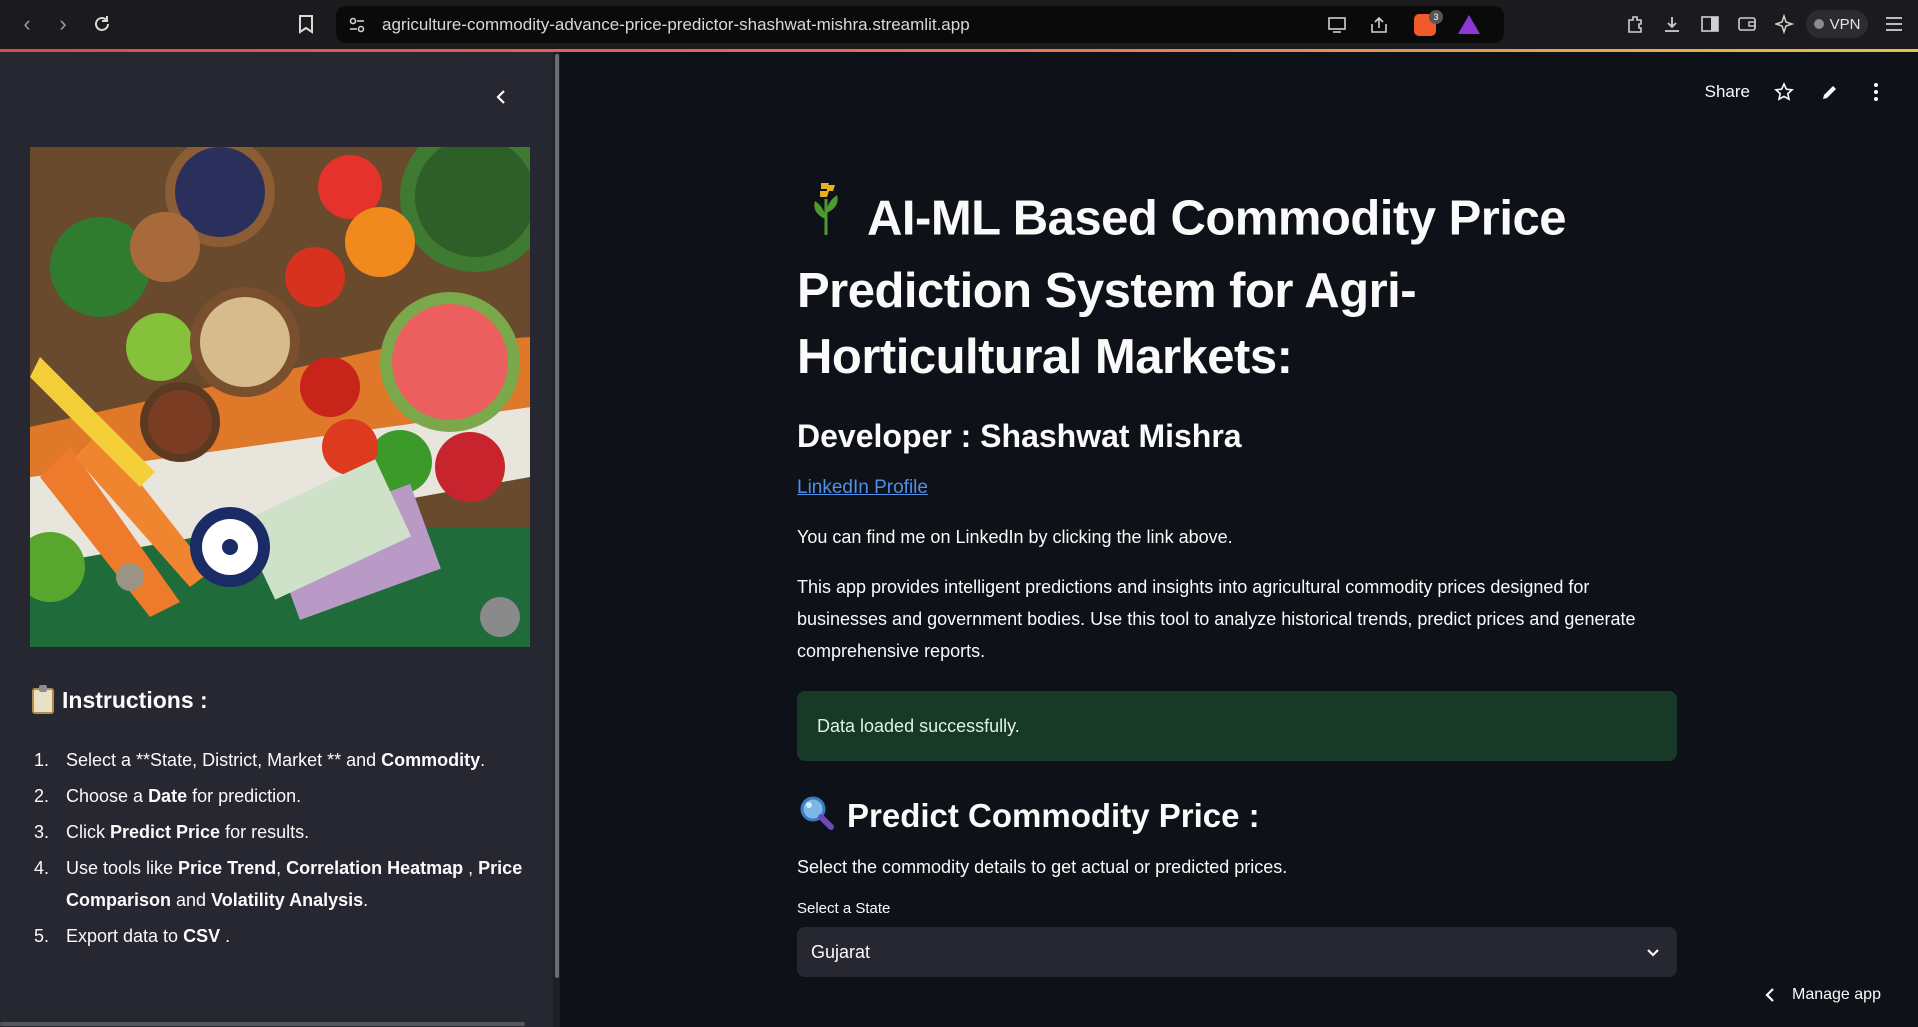 The image size is (1918, 1027). I want to click on cast-icon, so click(1337, 25).